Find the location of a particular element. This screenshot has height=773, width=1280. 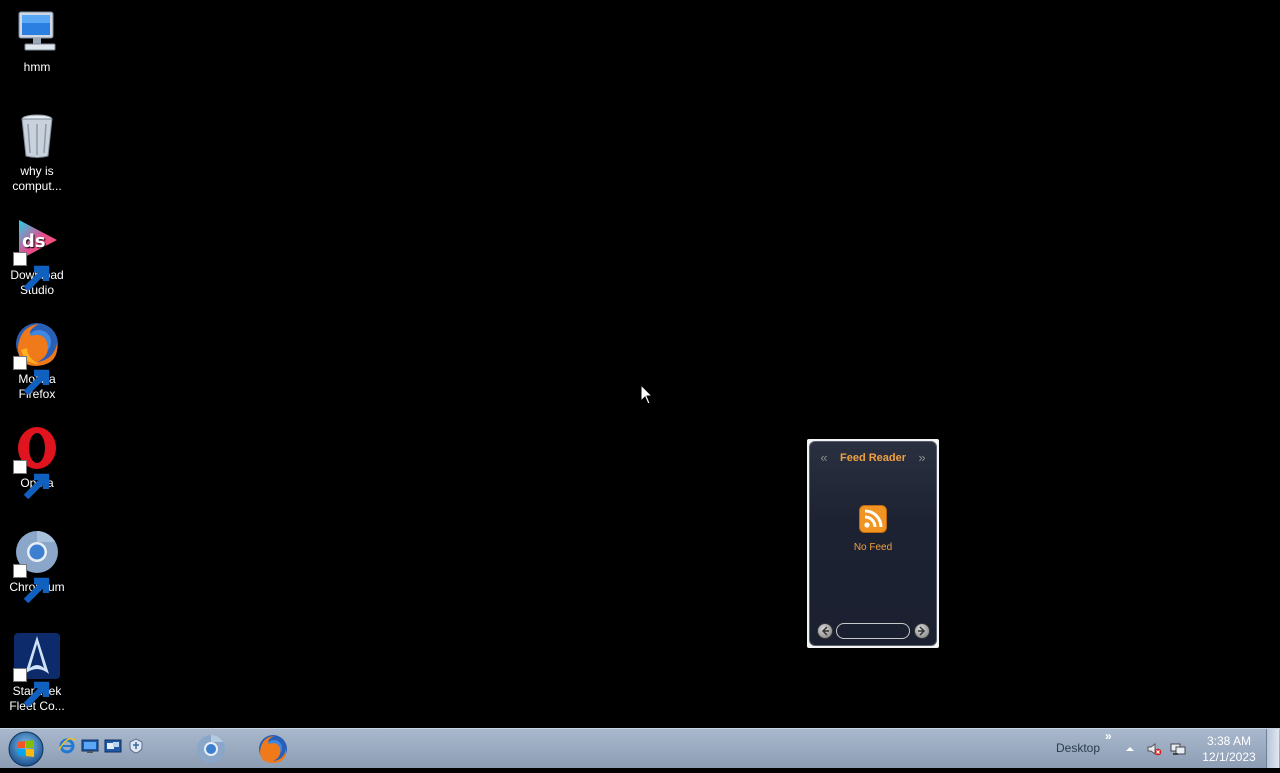

opera-icon is located at coordinates (37, 462).